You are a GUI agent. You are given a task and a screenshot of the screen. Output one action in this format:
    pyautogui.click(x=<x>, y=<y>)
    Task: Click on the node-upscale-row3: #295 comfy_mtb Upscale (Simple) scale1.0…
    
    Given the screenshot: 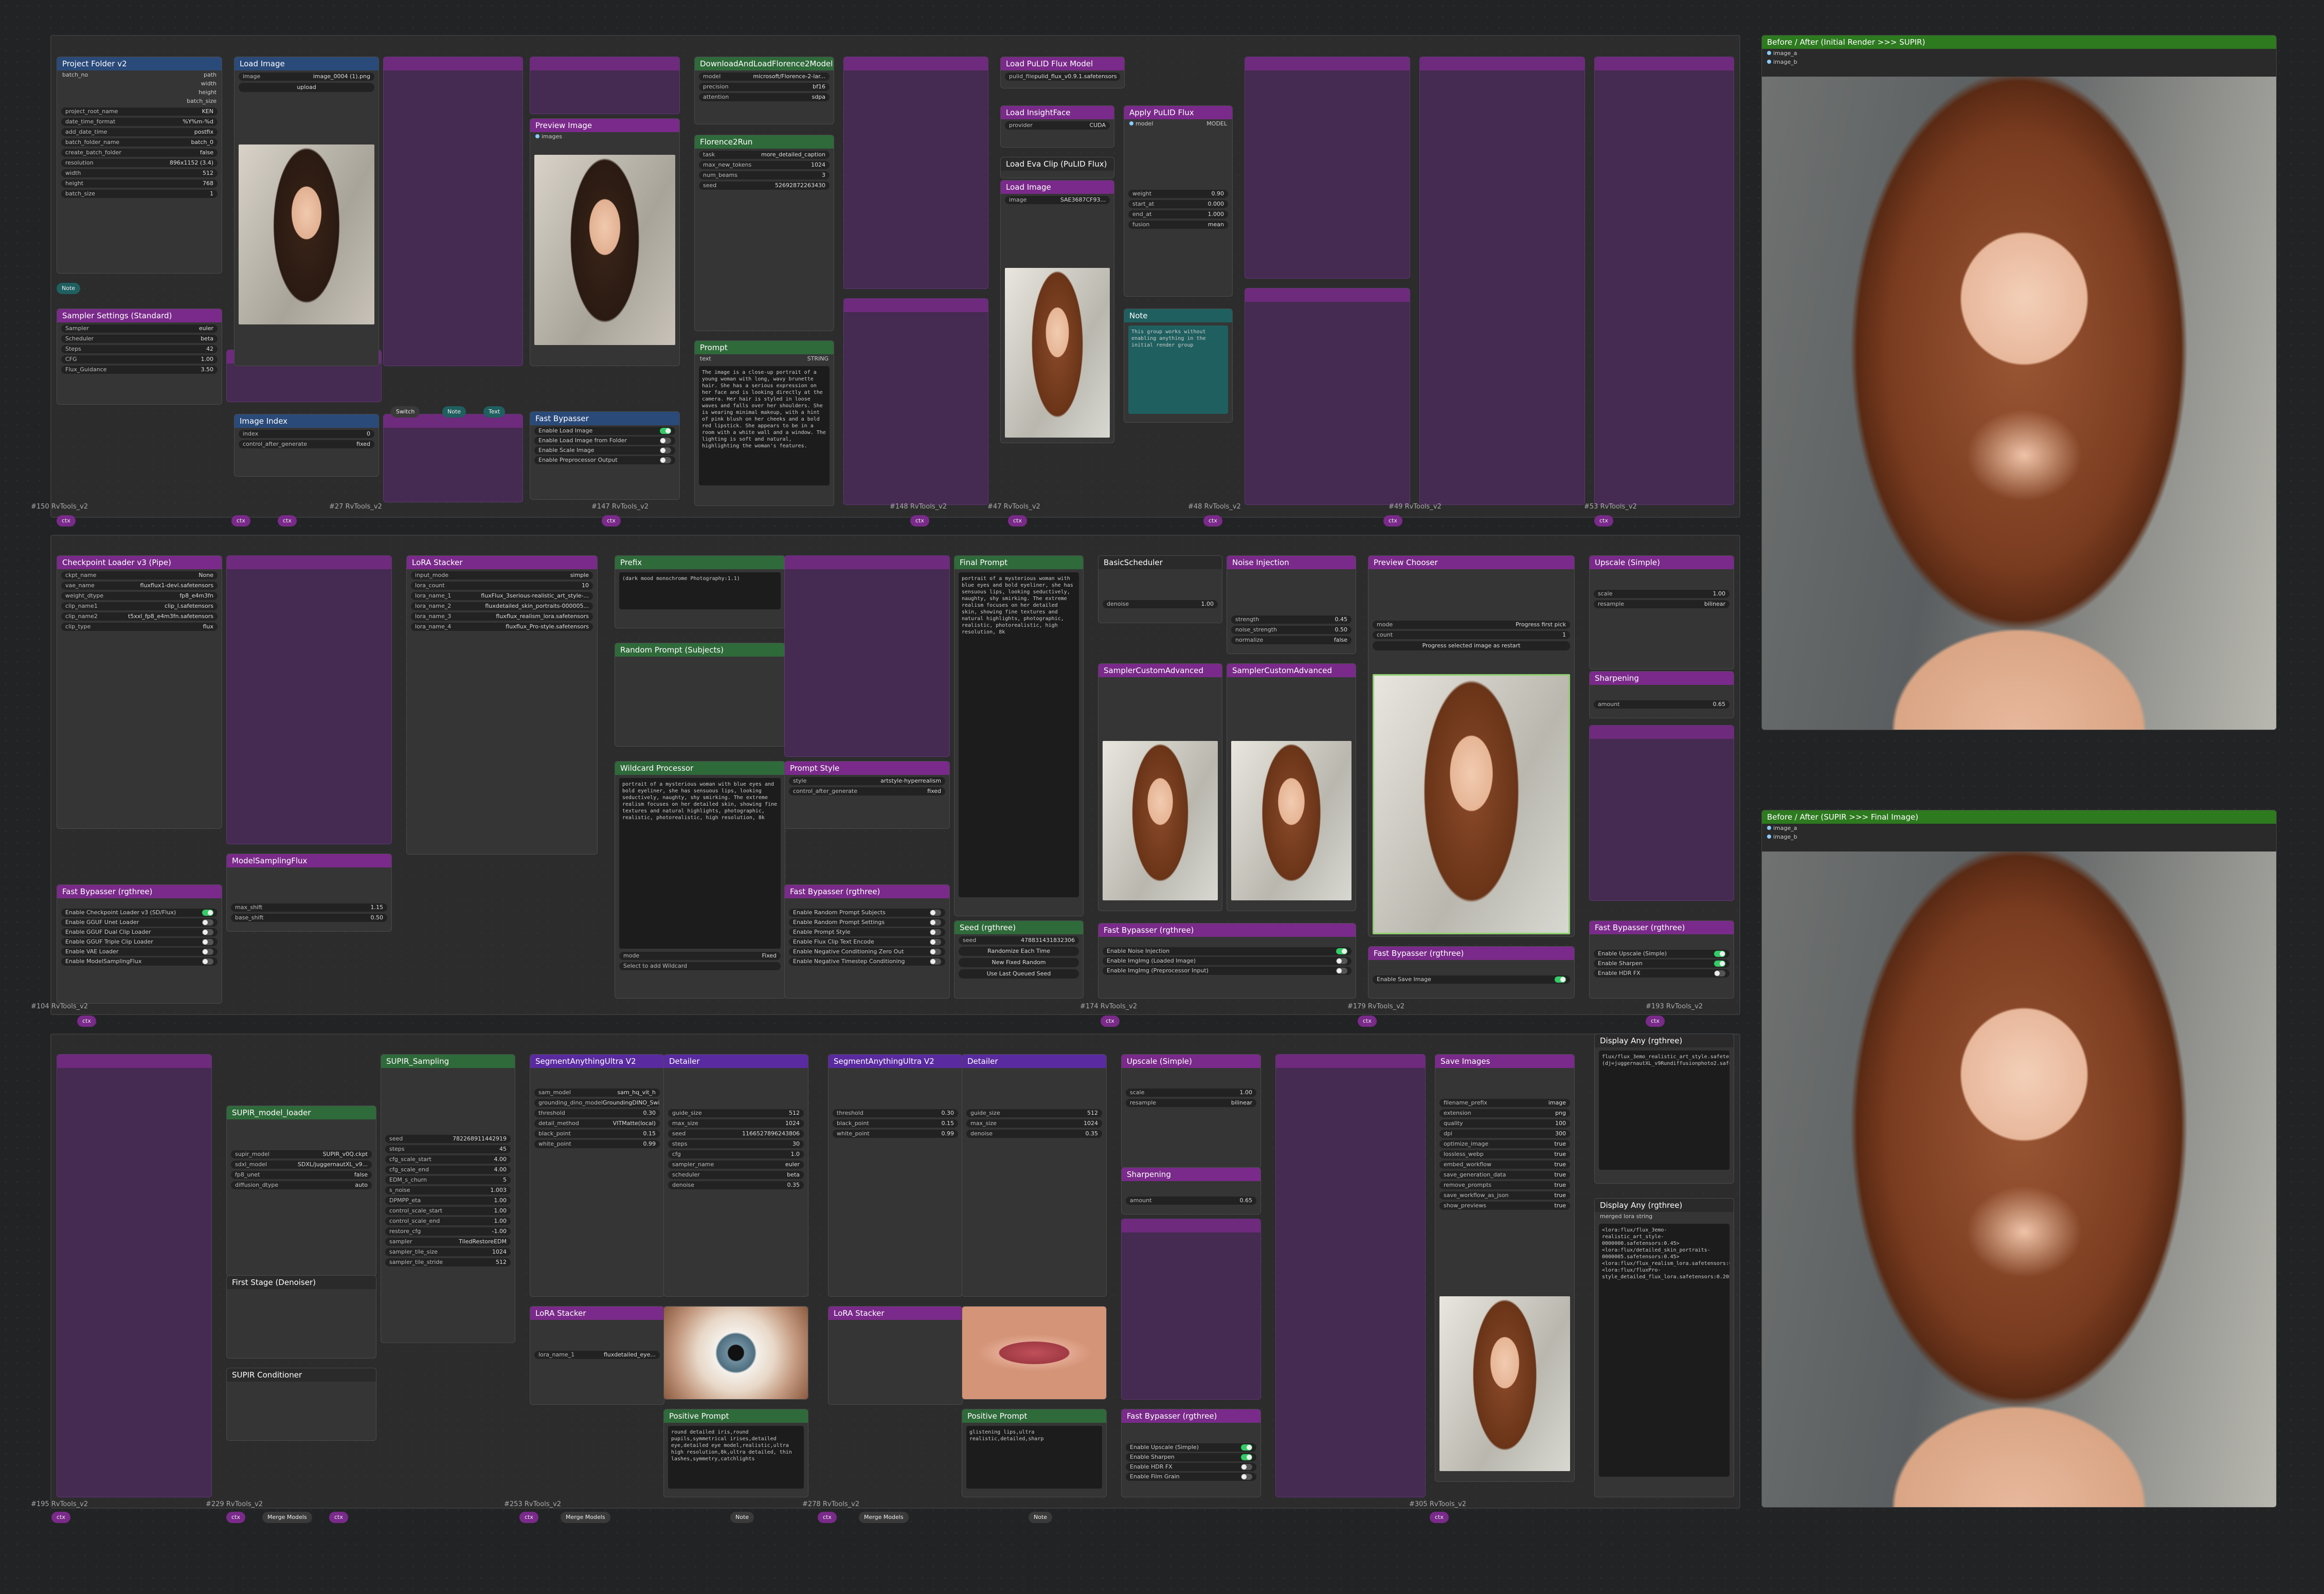 What is the action you would take?
    pyautogui.click(x=1191, y=1111)
    